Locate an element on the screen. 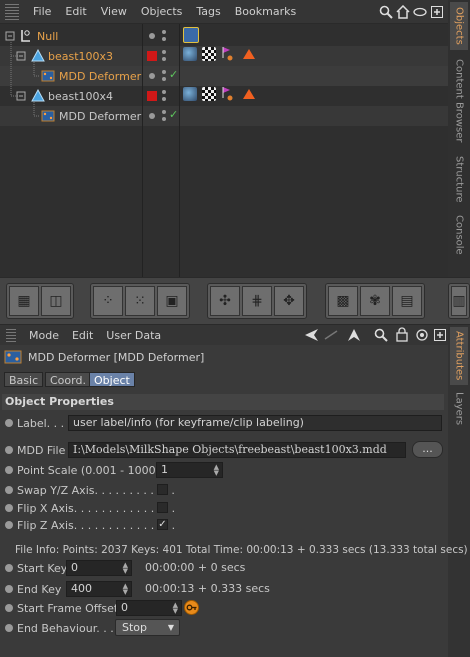  tab-object: Object is located at coordinates (112, 379).